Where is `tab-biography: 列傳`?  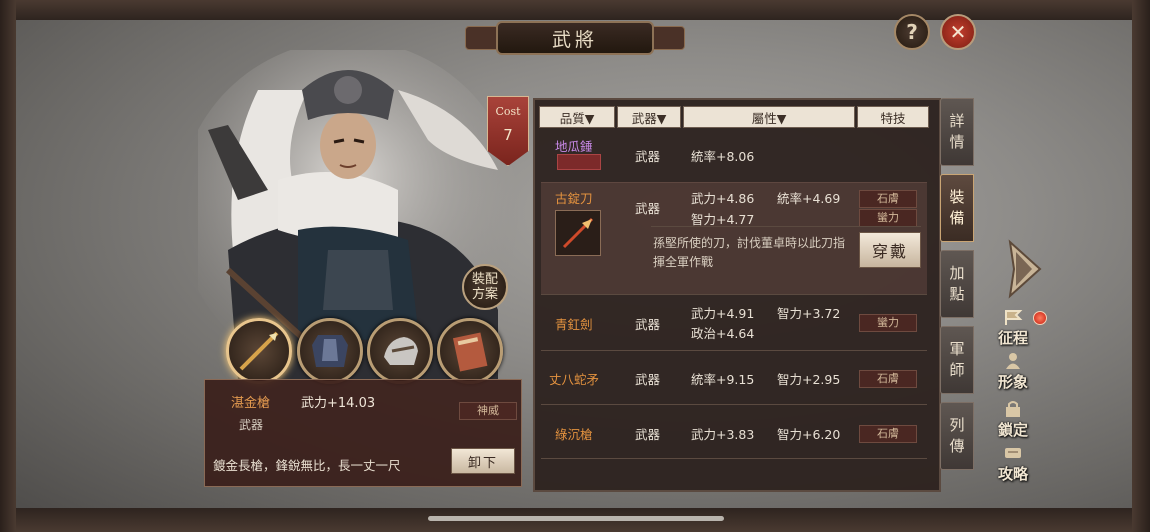
tab-biography: 列傳 is located at coordinates (957, 436).